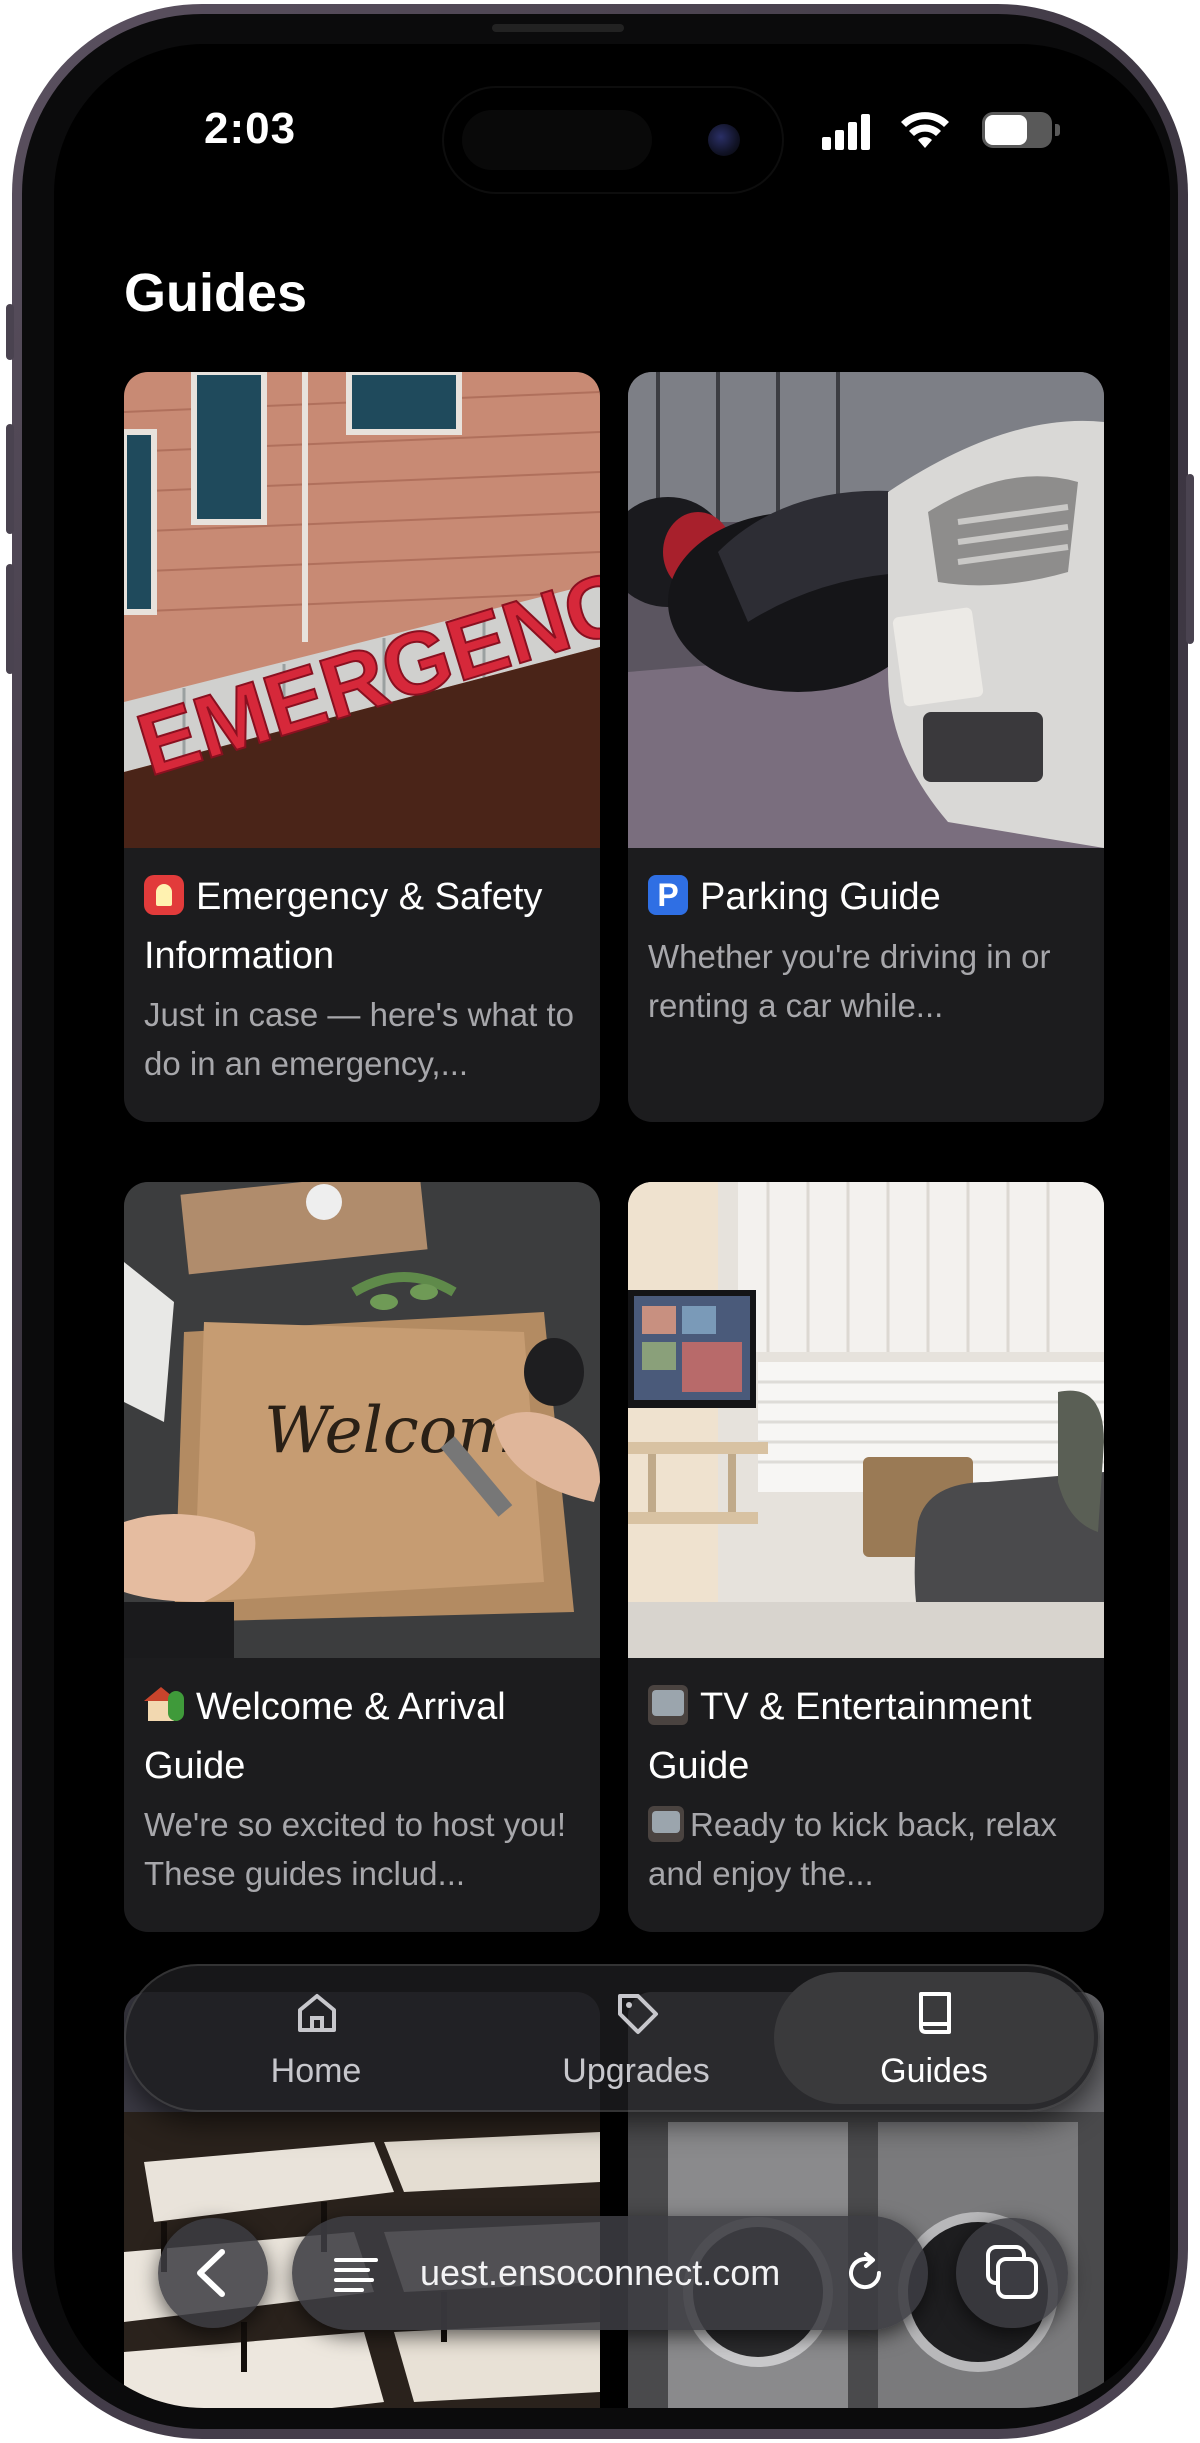 Image resolution: width=1200 pixels, height=2443 pixels. Describe the element at coordinates (216, 293) in the screenshot. I see `page-title: Guides` at that location.